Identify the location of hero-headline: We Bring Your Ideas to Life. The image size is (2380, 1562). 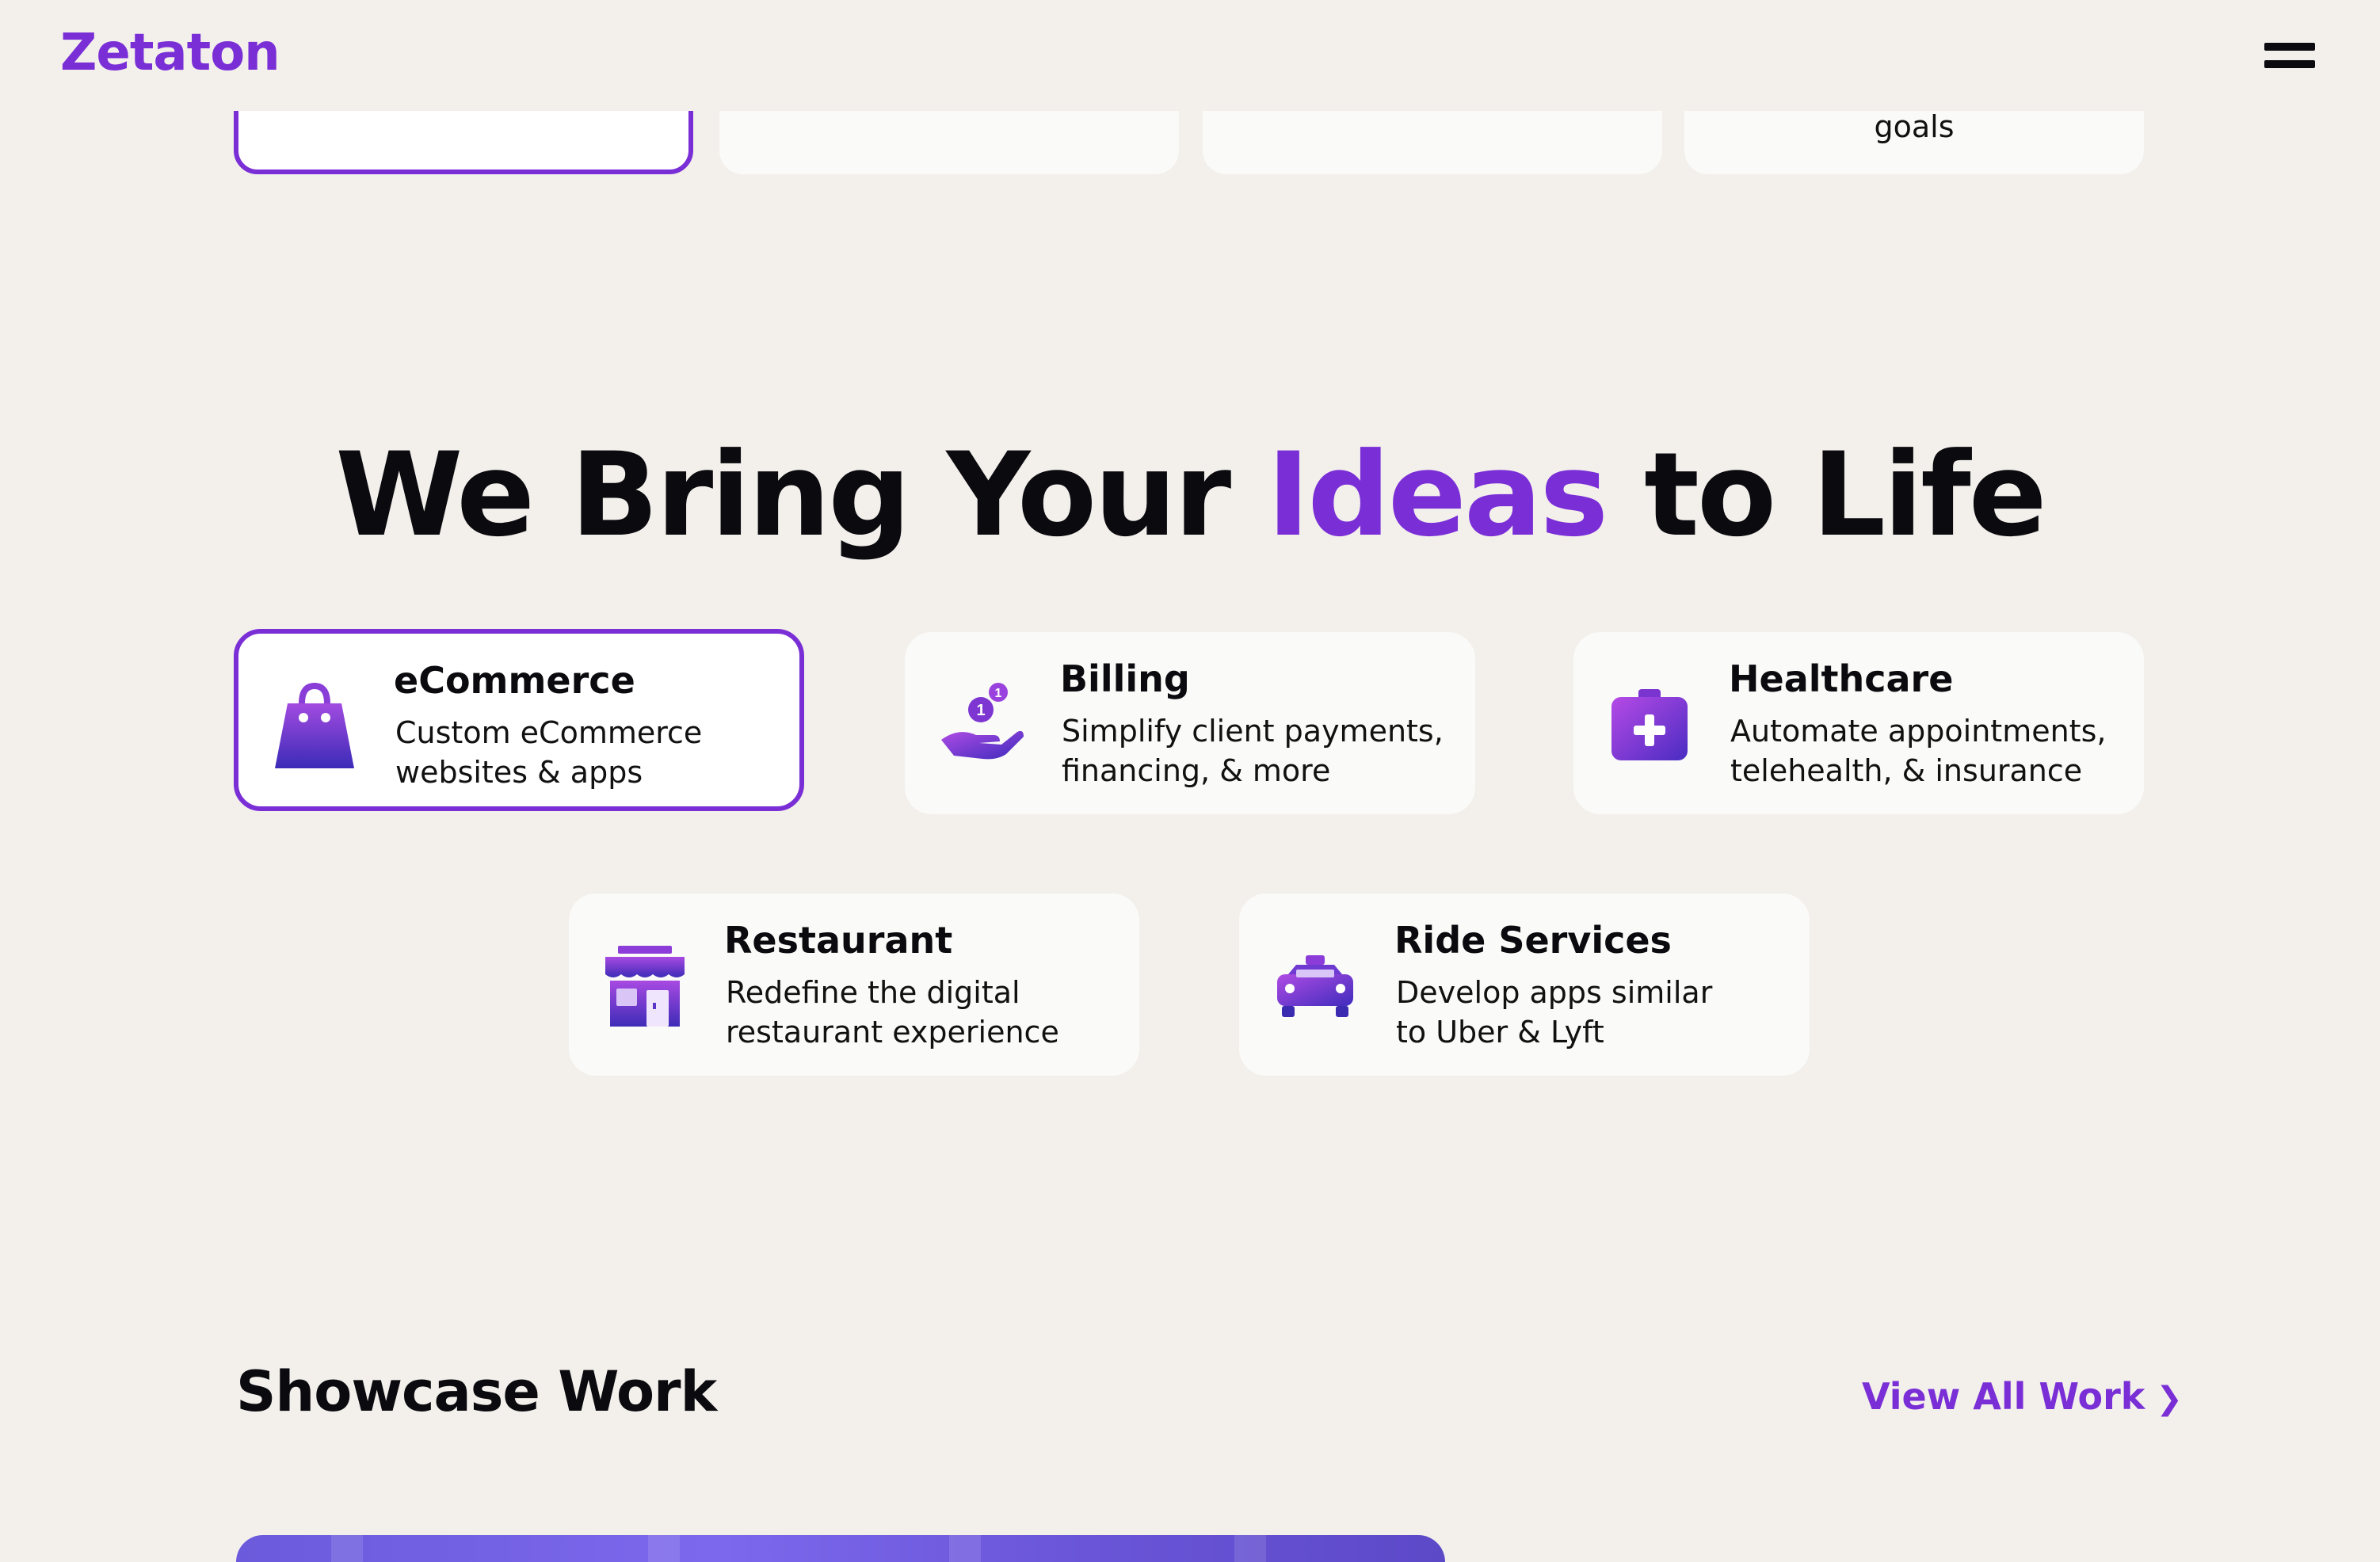
(1190, 495).